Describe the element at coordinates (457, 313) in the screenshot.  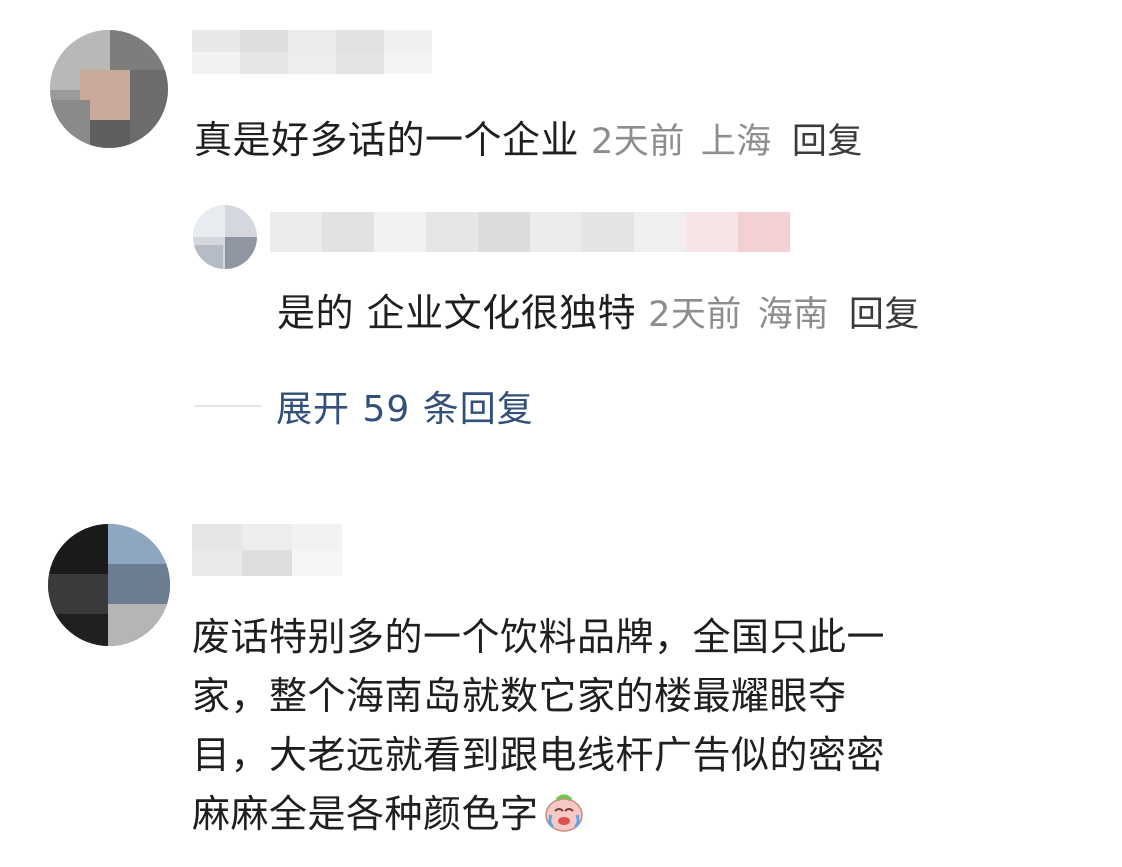
I see `reply-body: 是的 企业文化很独特` at that location.